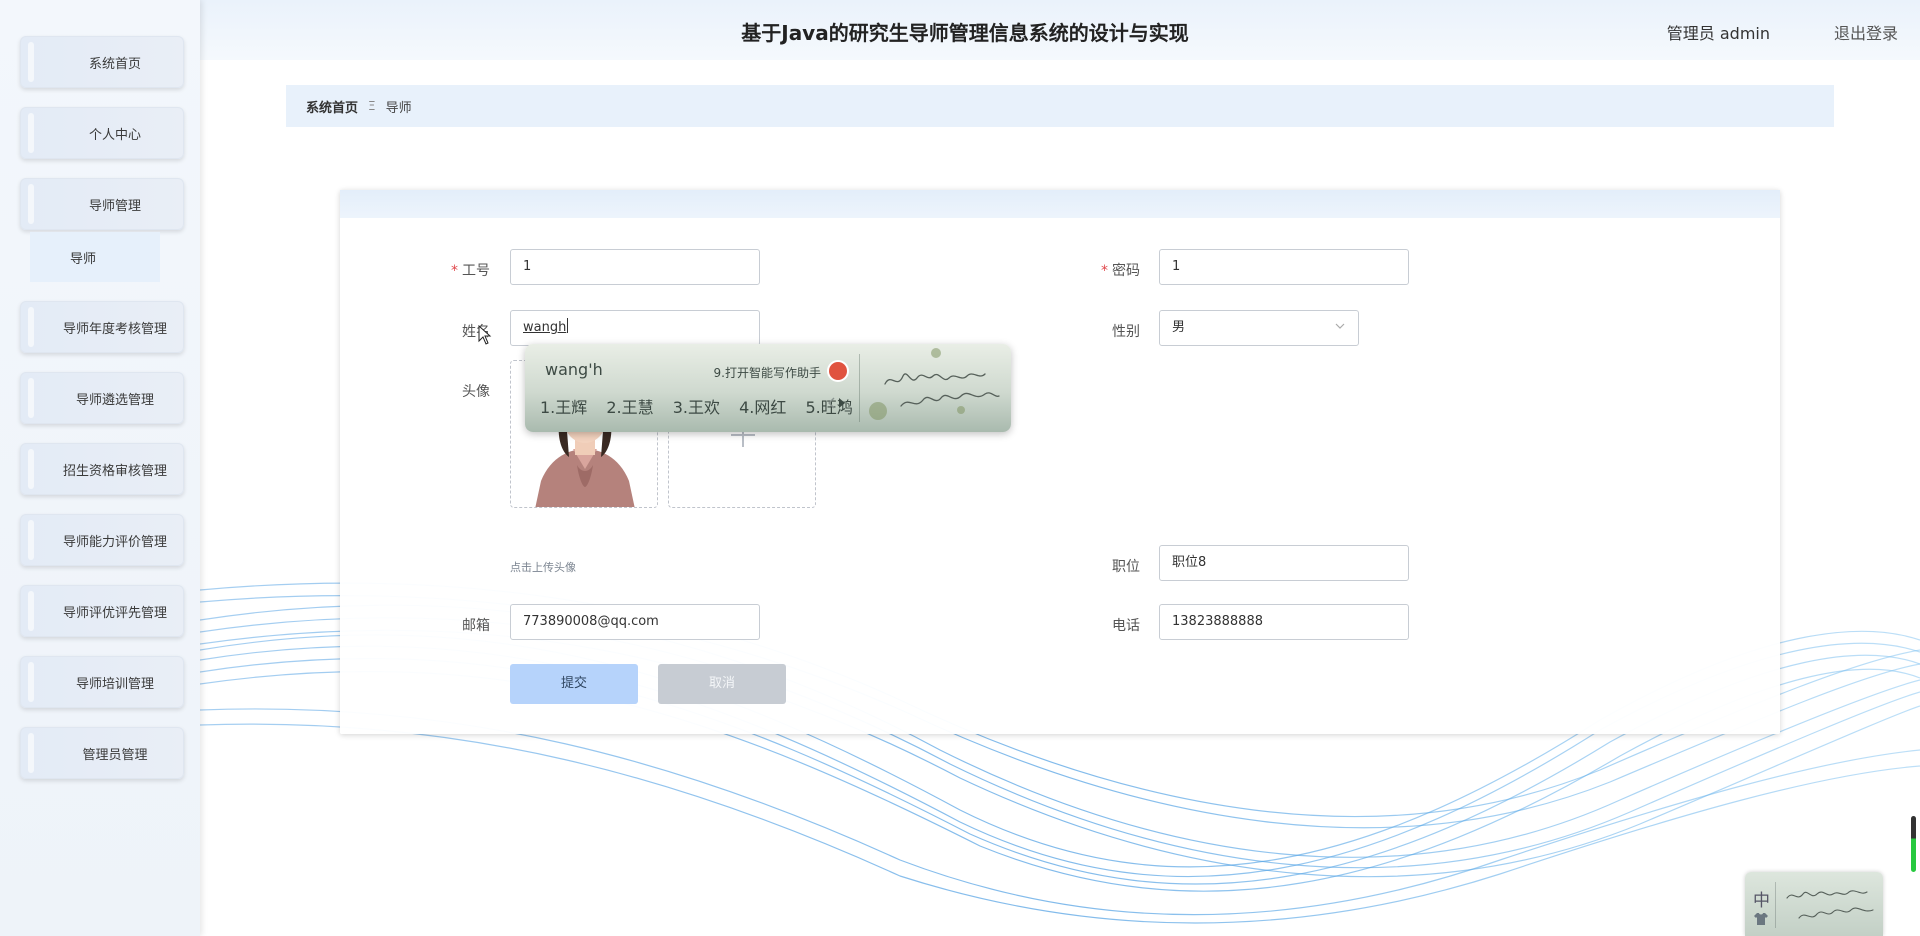 This screenshot has height=936, width=1920. I want to click on breadcrumb: 系统首页 Ξ 导师, so click(1060, 106).